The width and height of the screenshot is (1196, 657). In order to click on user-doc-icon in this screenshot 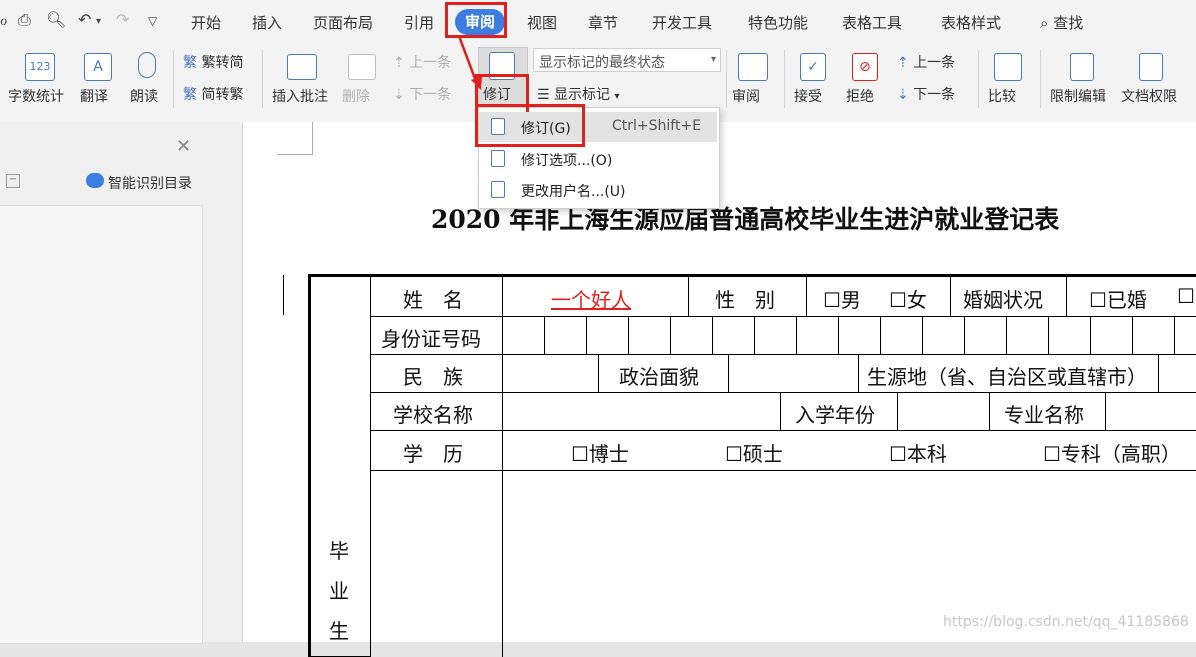, I will do `click(498, 189)`.